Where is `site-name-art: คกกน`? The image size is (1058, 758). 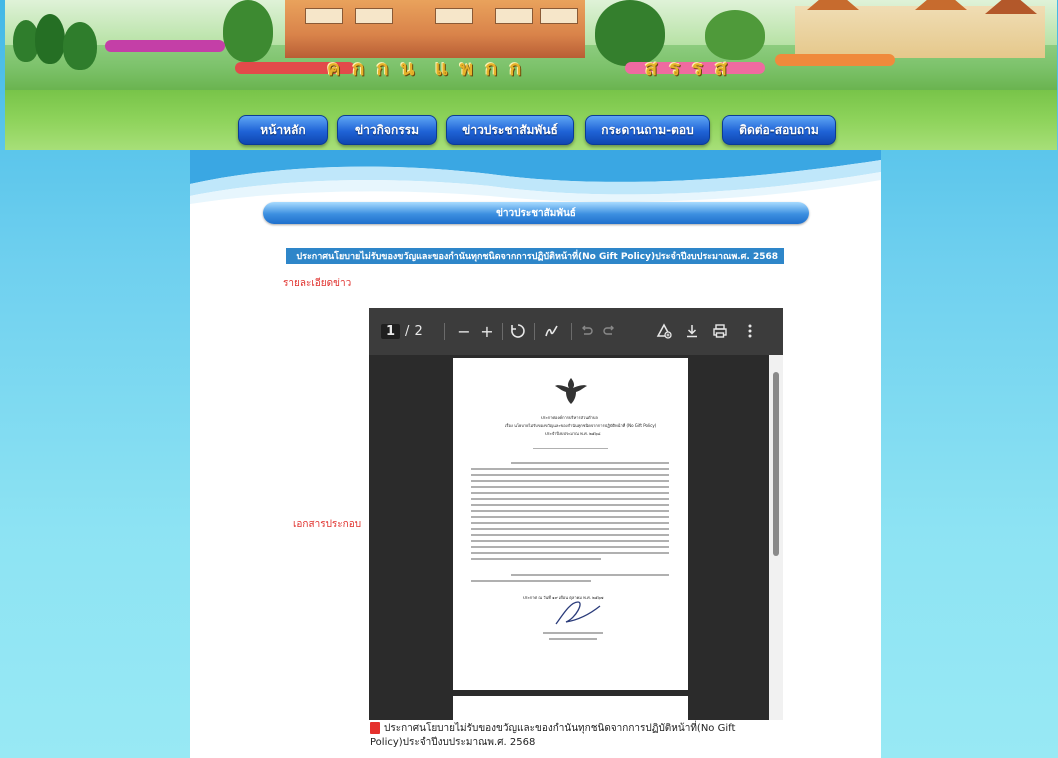
site-name-art: คกกน is located at coordinates (376, 68).